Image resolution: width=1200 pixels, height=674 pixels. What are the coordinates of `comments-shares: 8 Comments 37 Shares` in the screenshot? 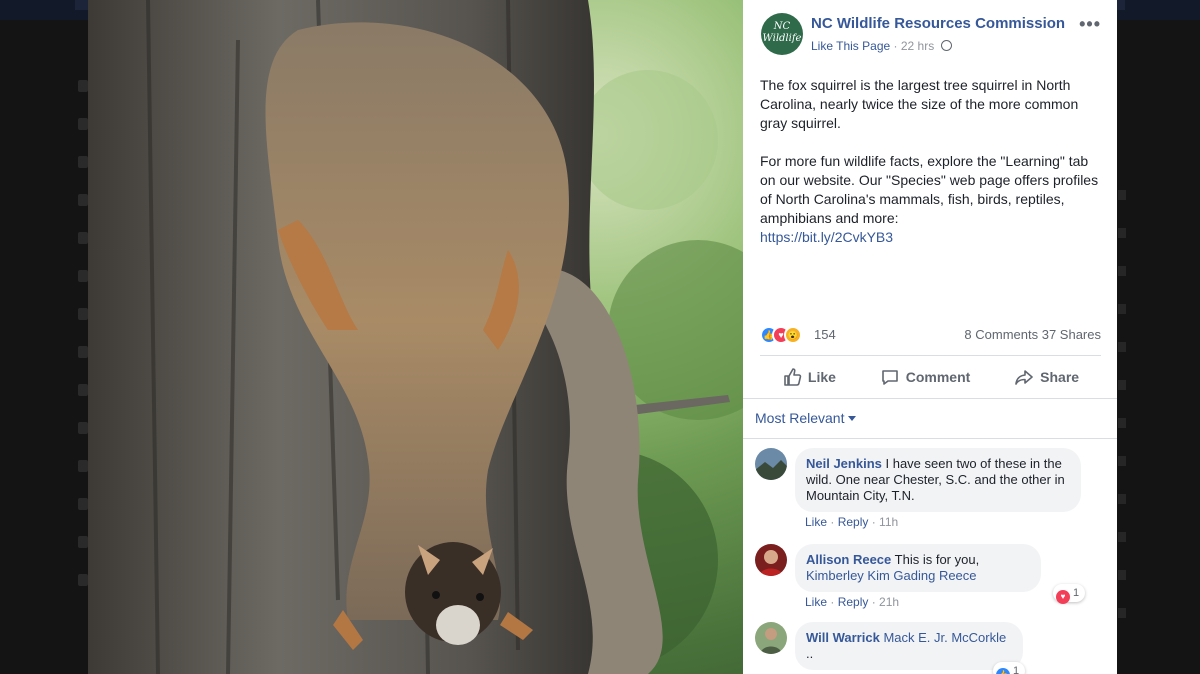 It's located at (1032, 334).